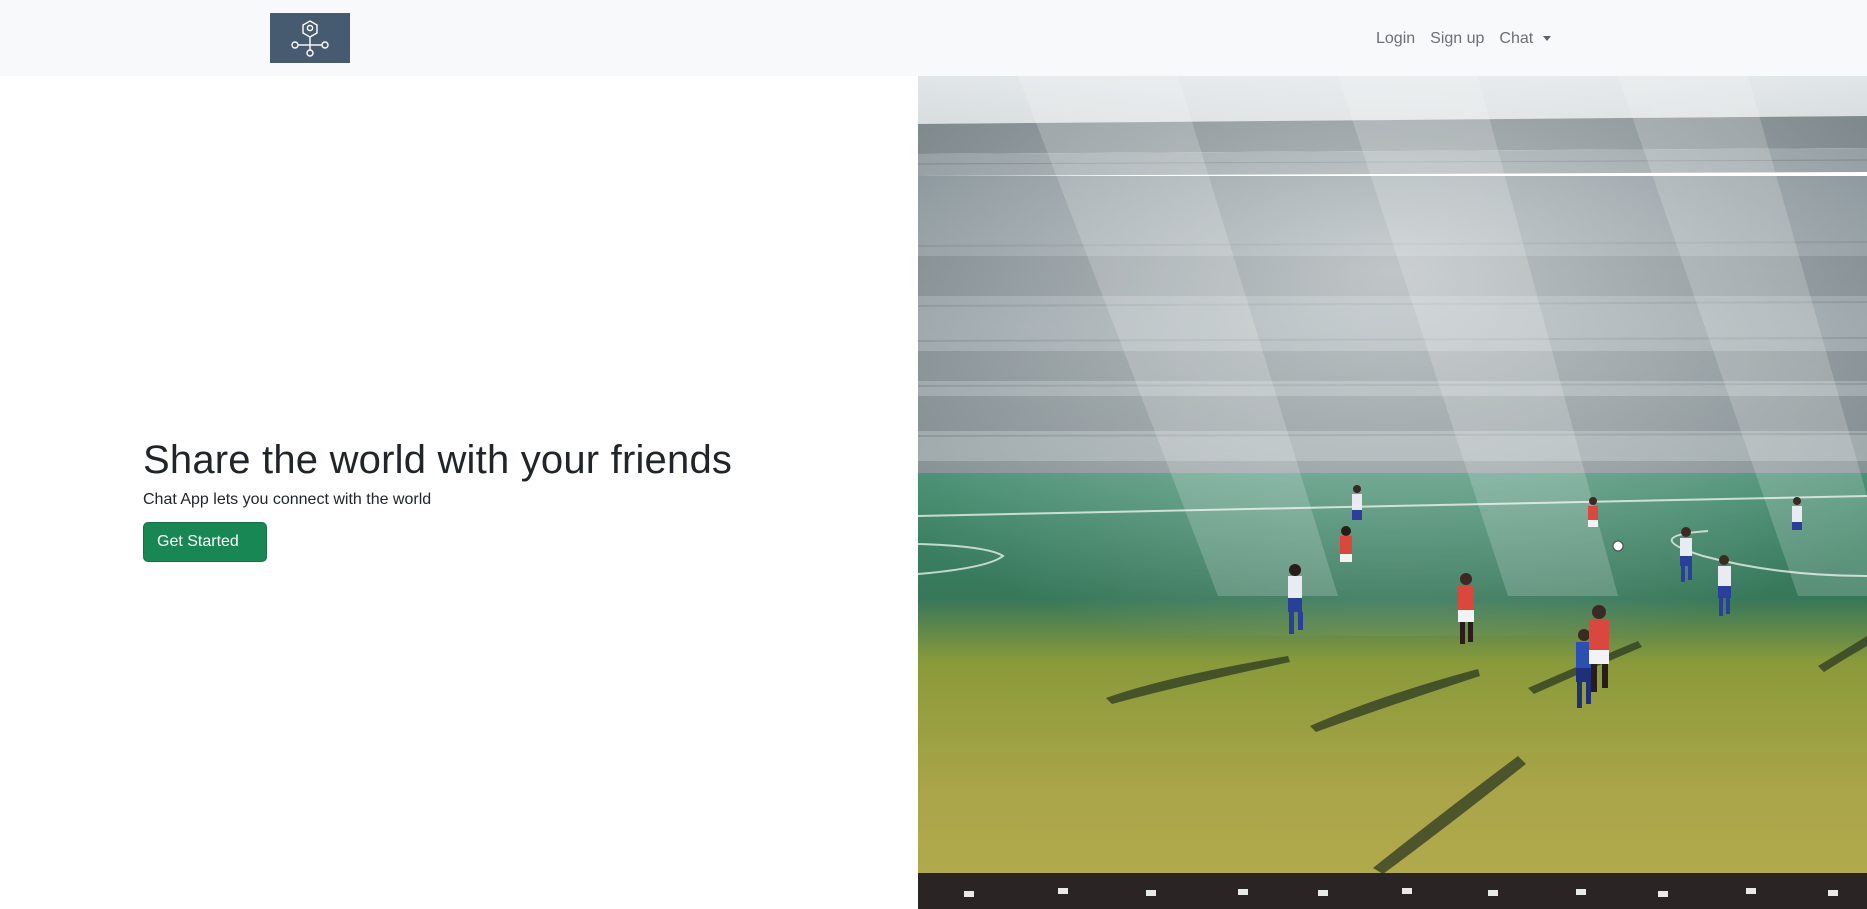 The image size is (1867, 909). What do you see at coordinates (287, 499) in the screenshot?
I see `hero-subtitle: Chat App lets you connect with the world` at bounding box center [287, 499].